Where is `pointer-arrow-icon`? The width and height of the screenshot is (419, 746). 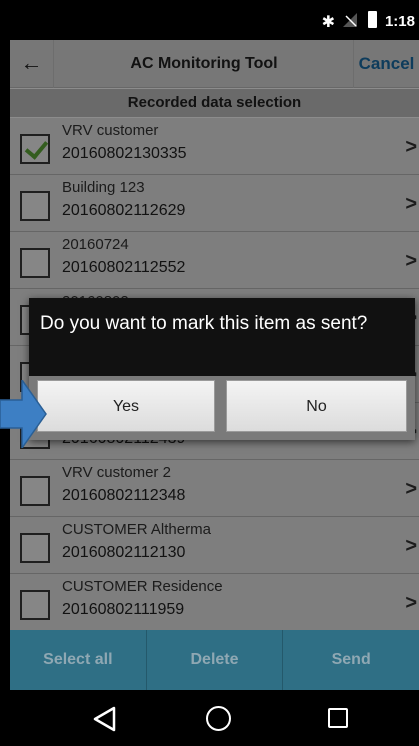
pointer-arrow-icon is located at coordinates (23, 414).